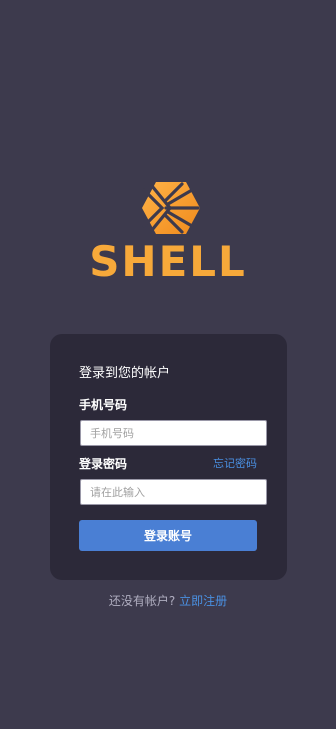 The image size is (336, 729). I want to click on login-card-title: 登录到您的帐户, so click(125, 373).